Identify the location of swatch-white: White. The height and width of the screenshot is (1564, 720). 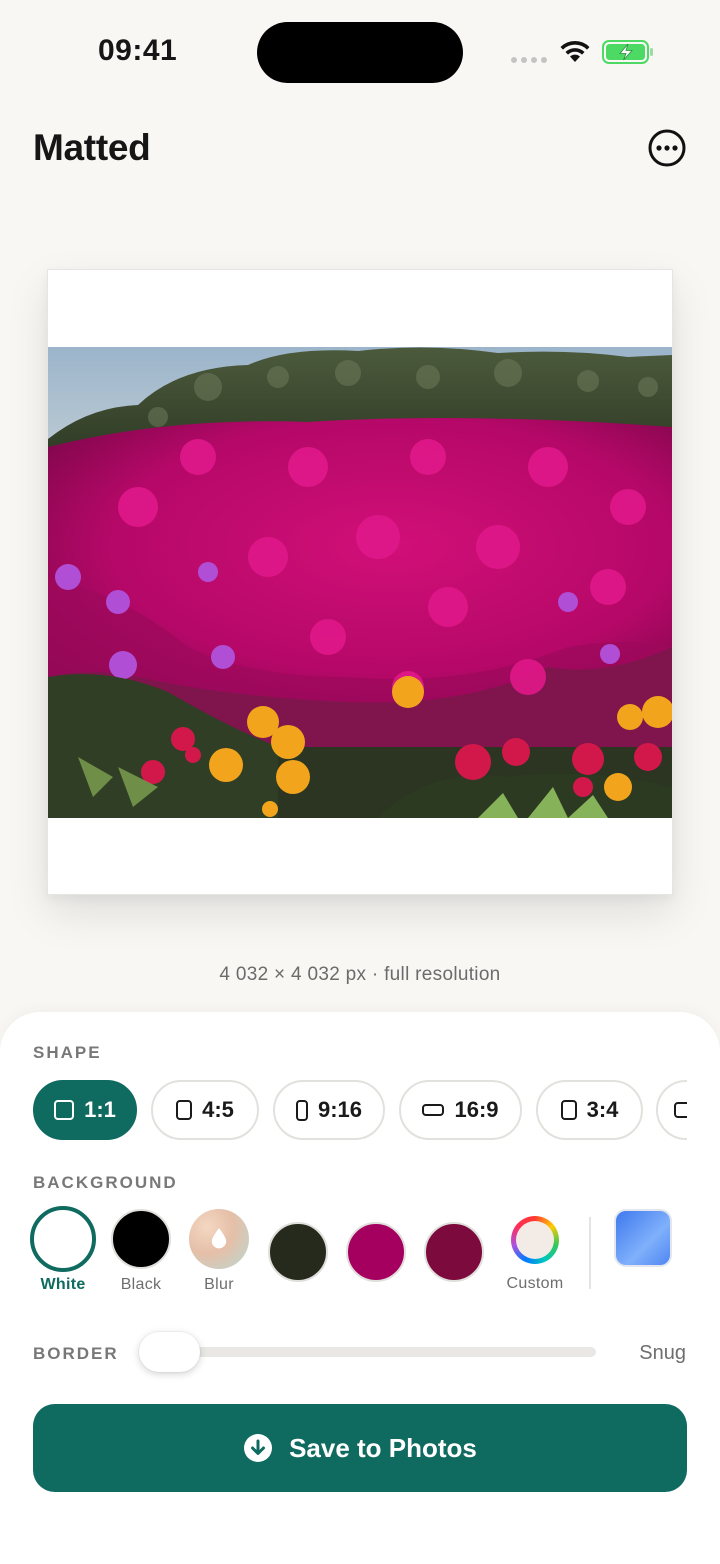
(63, 1250).